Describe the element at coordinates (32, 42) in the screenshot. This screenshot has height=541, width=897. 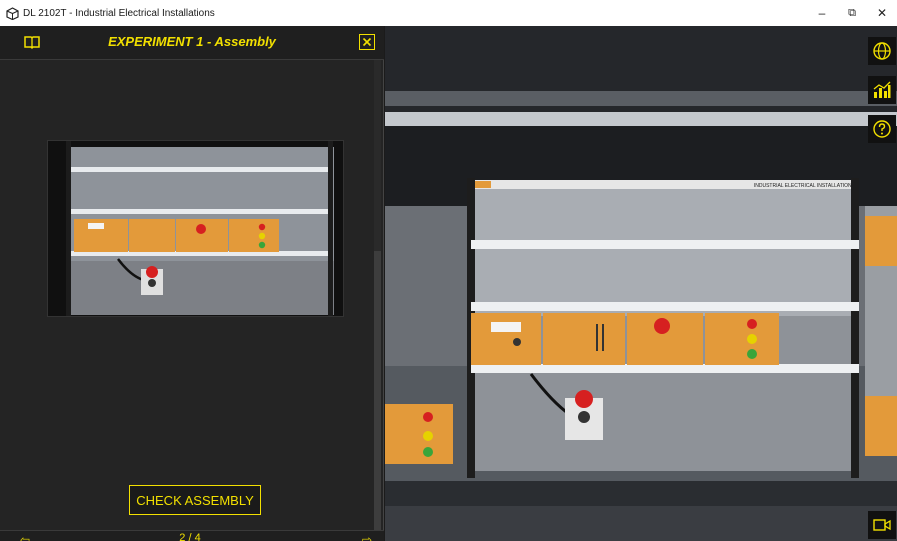
I see `book-icon` at that location.